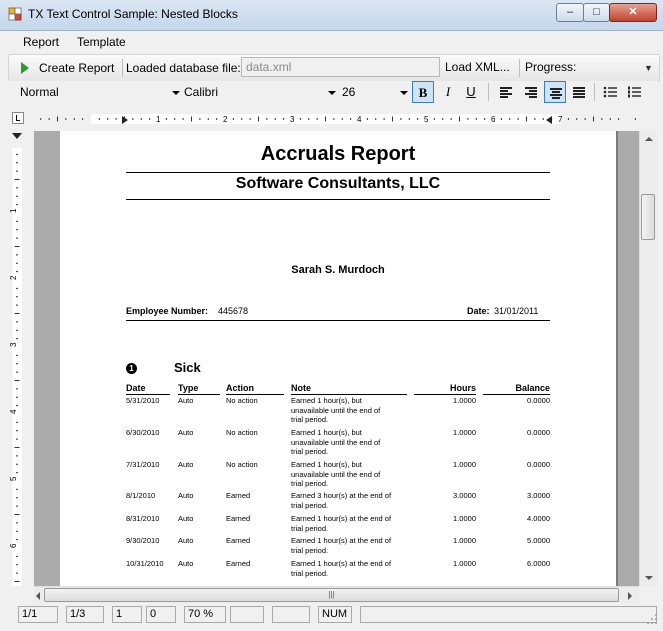 This screenshot has height=631, width=663. Describe the element at coordinates (531, 92) in the screenshot. I see `align-right-button` at that location.